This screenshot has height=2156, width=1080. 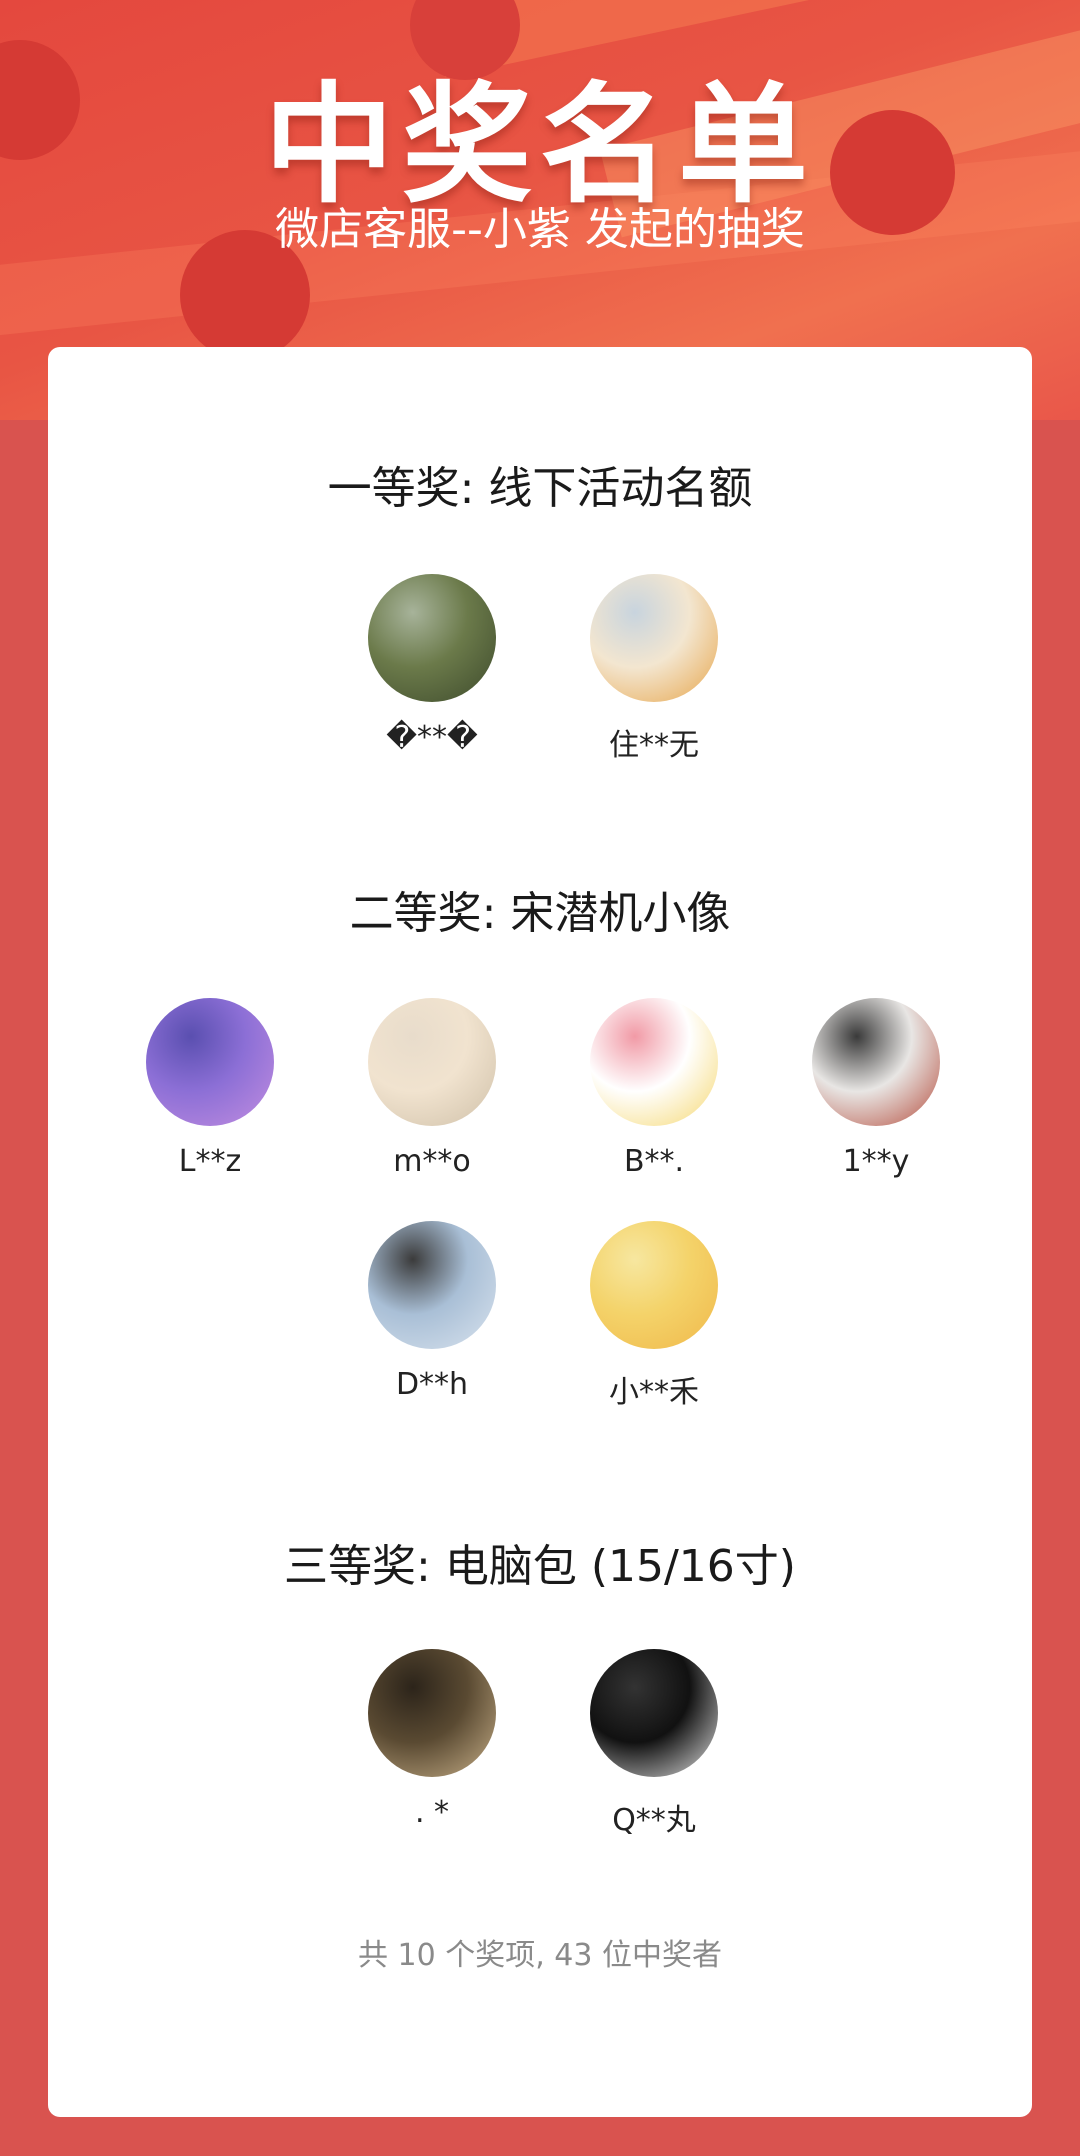 What do you see at coordinates (654, 745) in the screenshot?
I see `winner-name: 住**无` at bounding box center [654, 745].